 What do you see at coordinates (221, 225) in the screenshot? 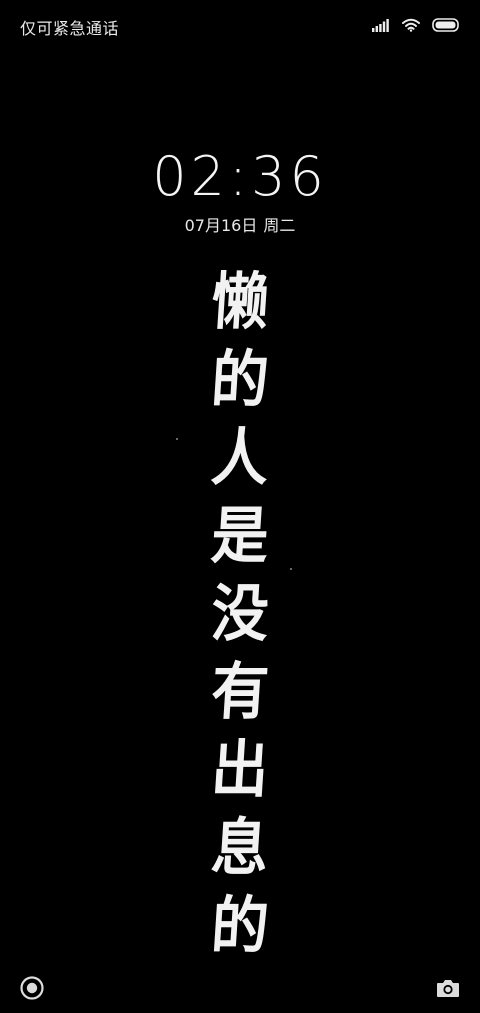
I see `date-text: 07月16日` at bounding box center [221, 225].